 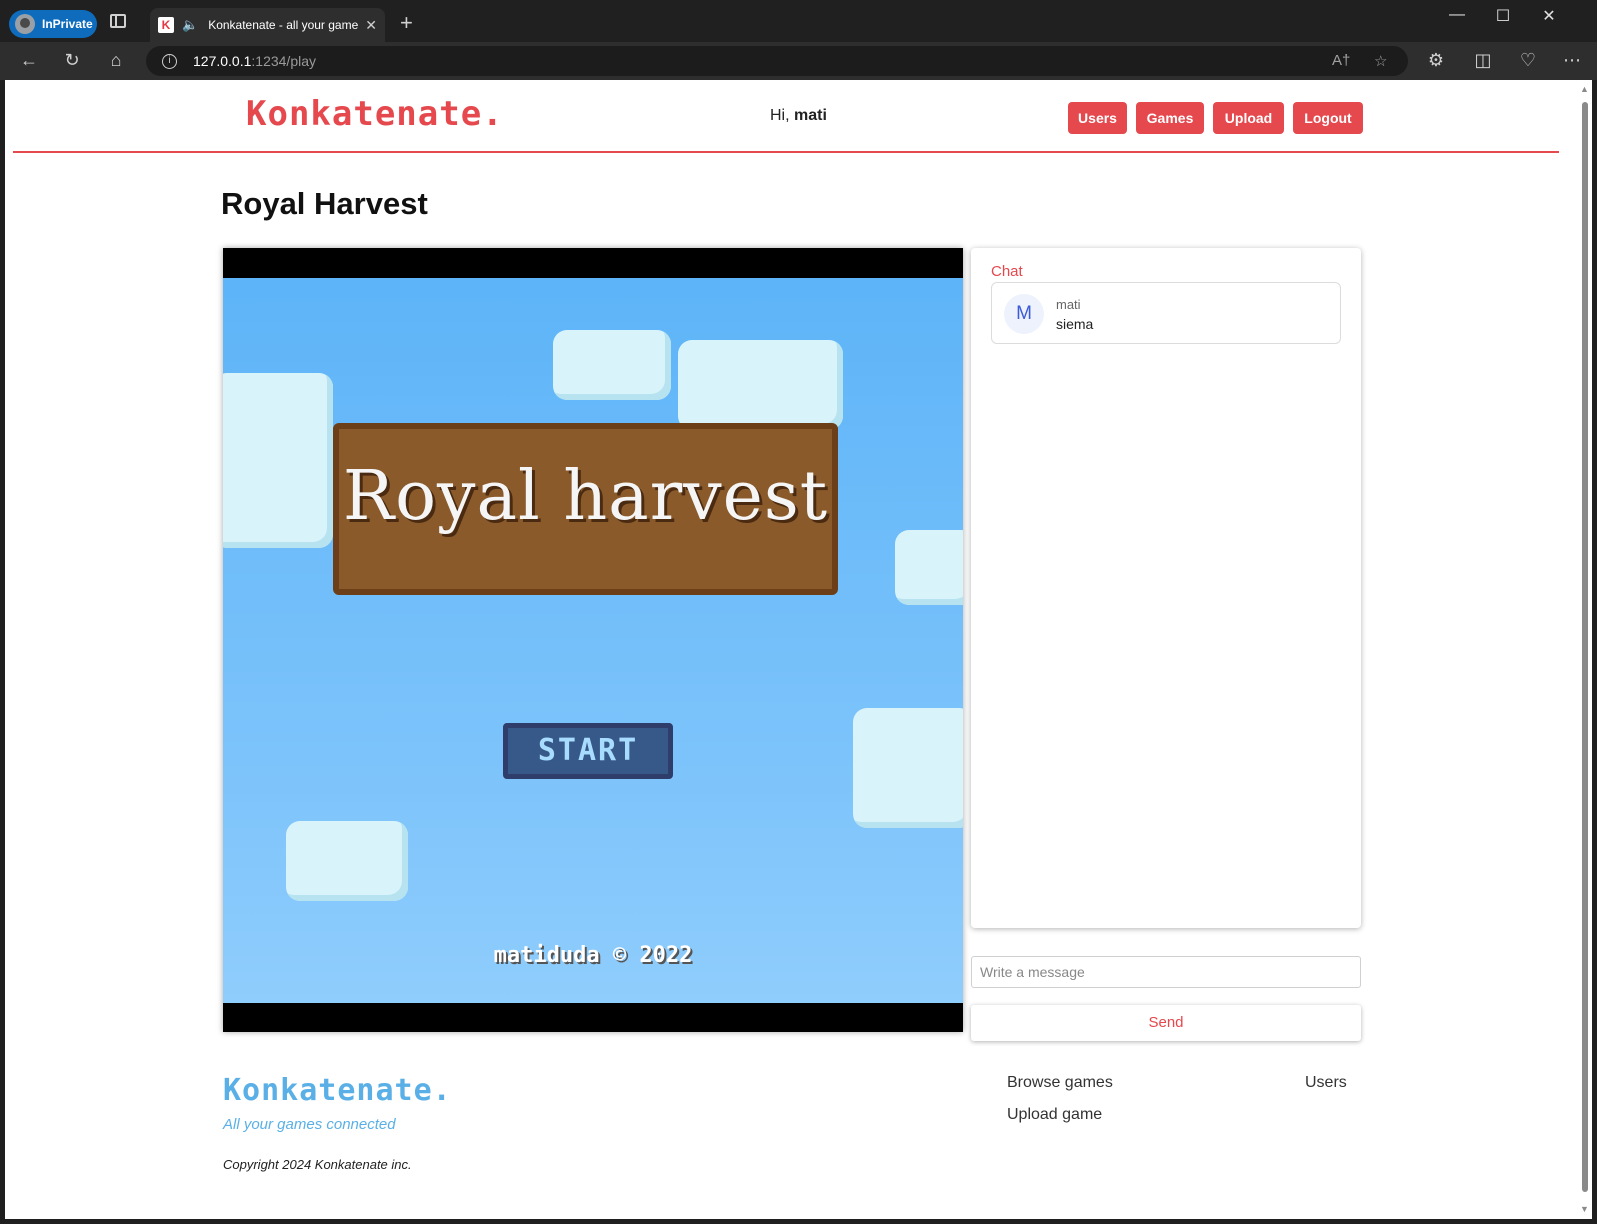 What do you see at coordinates (1503, 16) in the screenshot?
I see `maximize-icon: ☐` at bounding box center [1503, 16].